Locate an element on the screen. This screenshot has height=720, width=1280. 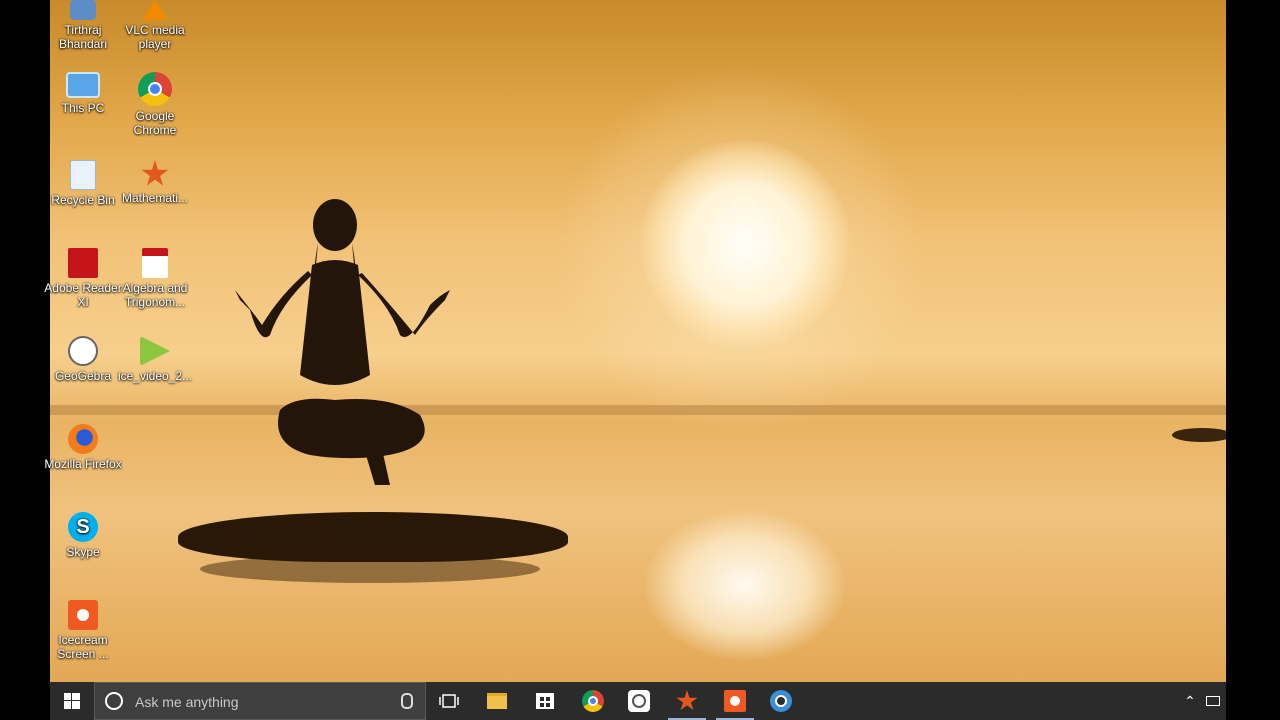
desktop-icon-this-pc: This PC is located at coordinates (83, 93).